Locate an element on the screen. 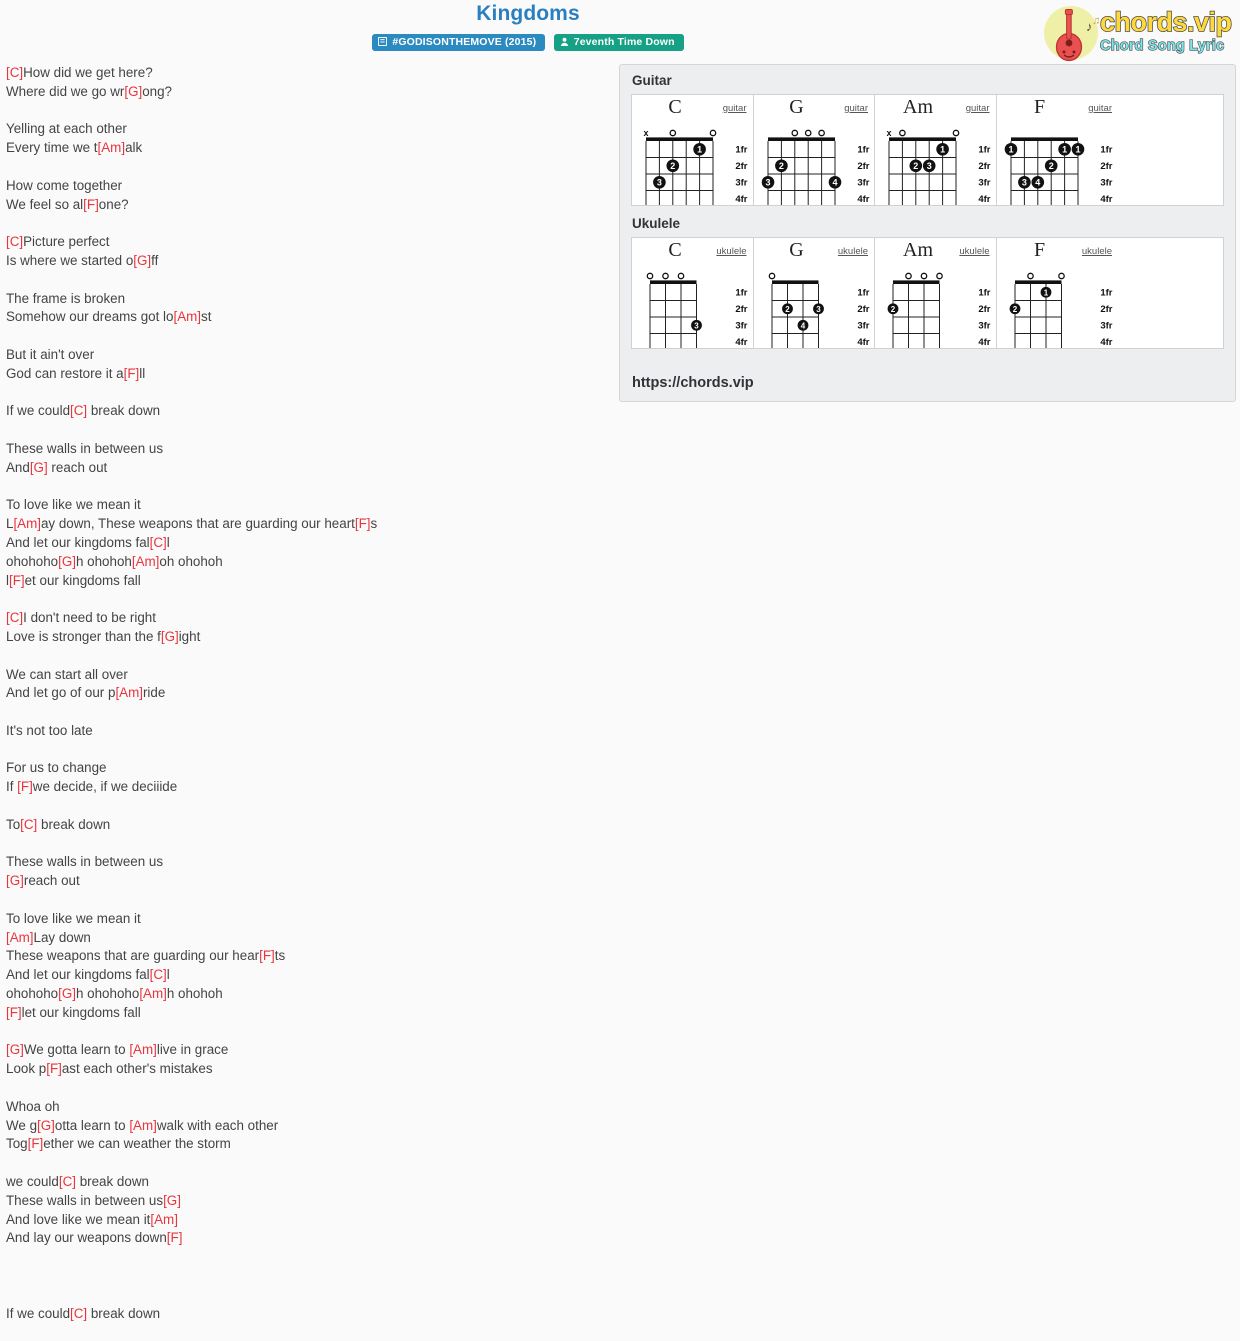 Image resolution: width=1240 pixels, height=1341 pixels. lyric-line: ohohoho[G]h ohohoh[Am]oh ohohoh is located at coordinates (306, 562).